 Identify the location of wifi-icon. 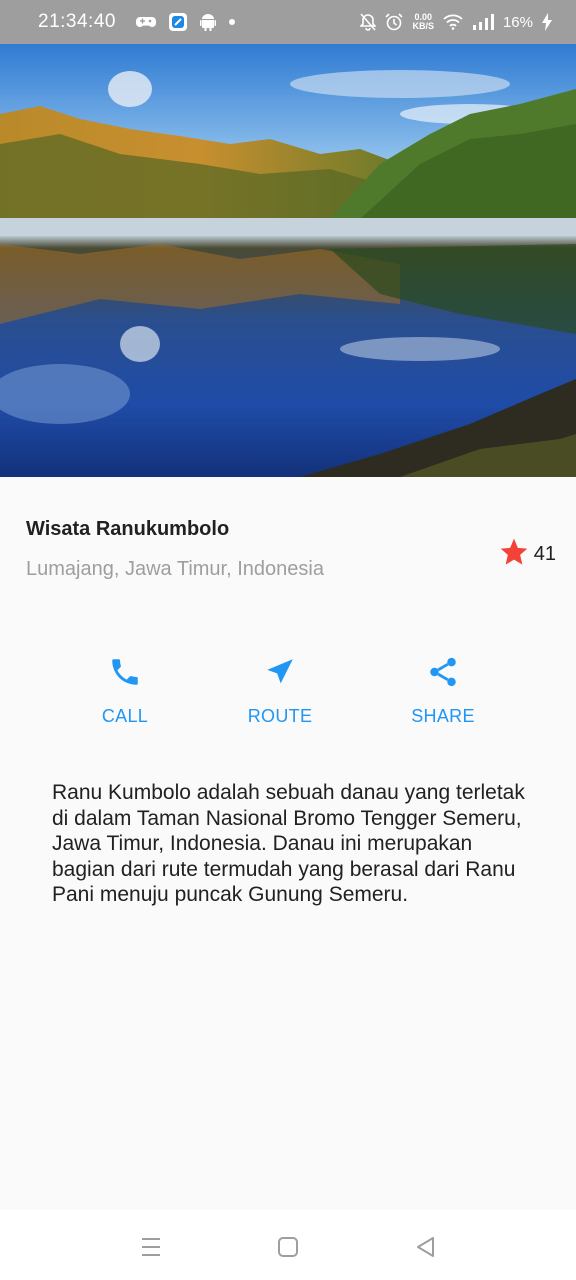
(453, 22).